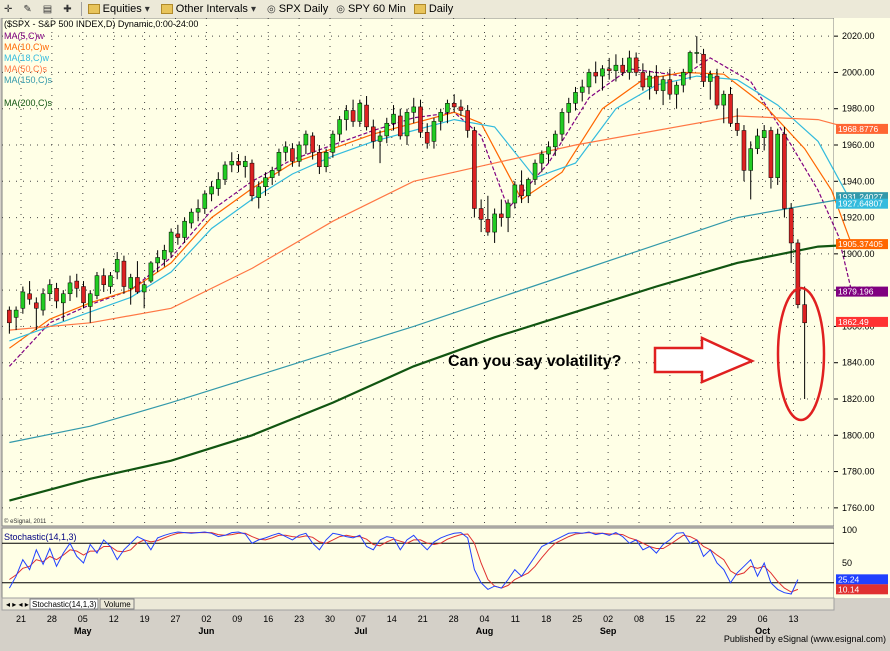  Describe the element at coordinates (858, 129) in the screenshot. I see `price-label-text: 1968.8776` at that location.